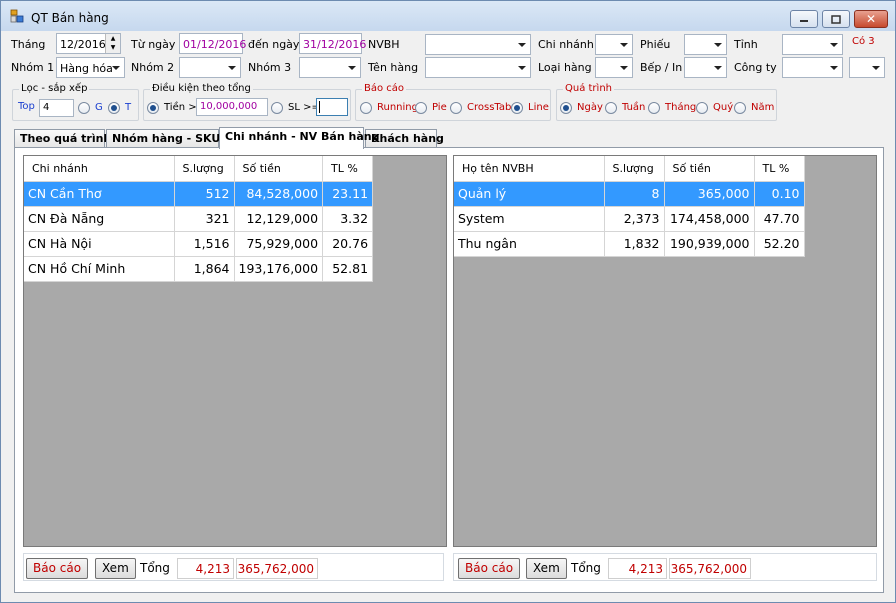  I want to click on baocao-group: Báo cáo Running Pie CrossTab Line, so click(453, 102).